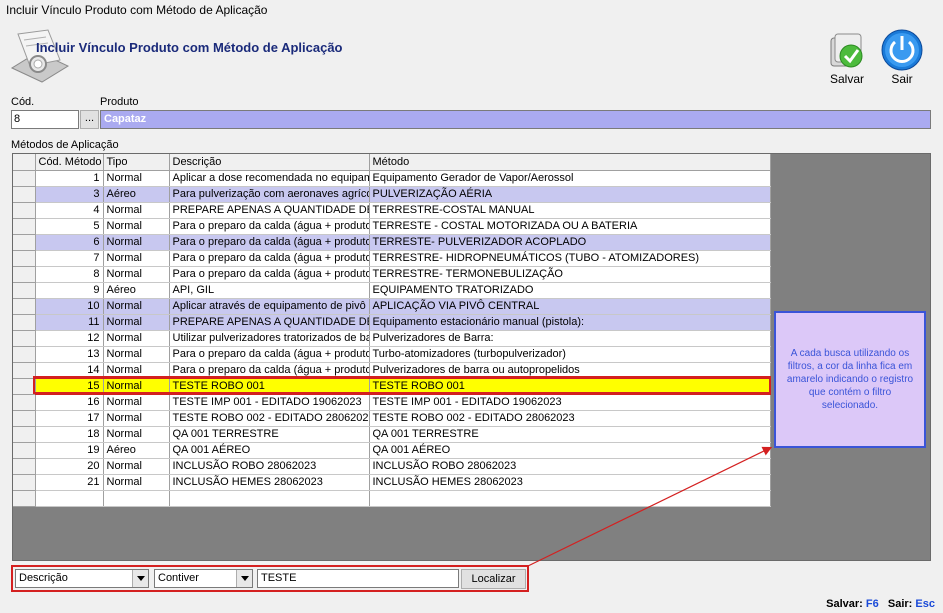 The width and height of the screenshot is (943, 613). Describe the element at coordinates (570, 290) in the screenshot. I see `cell-metodo: EQUIPAMENTO TRATORIZADO` at that location.